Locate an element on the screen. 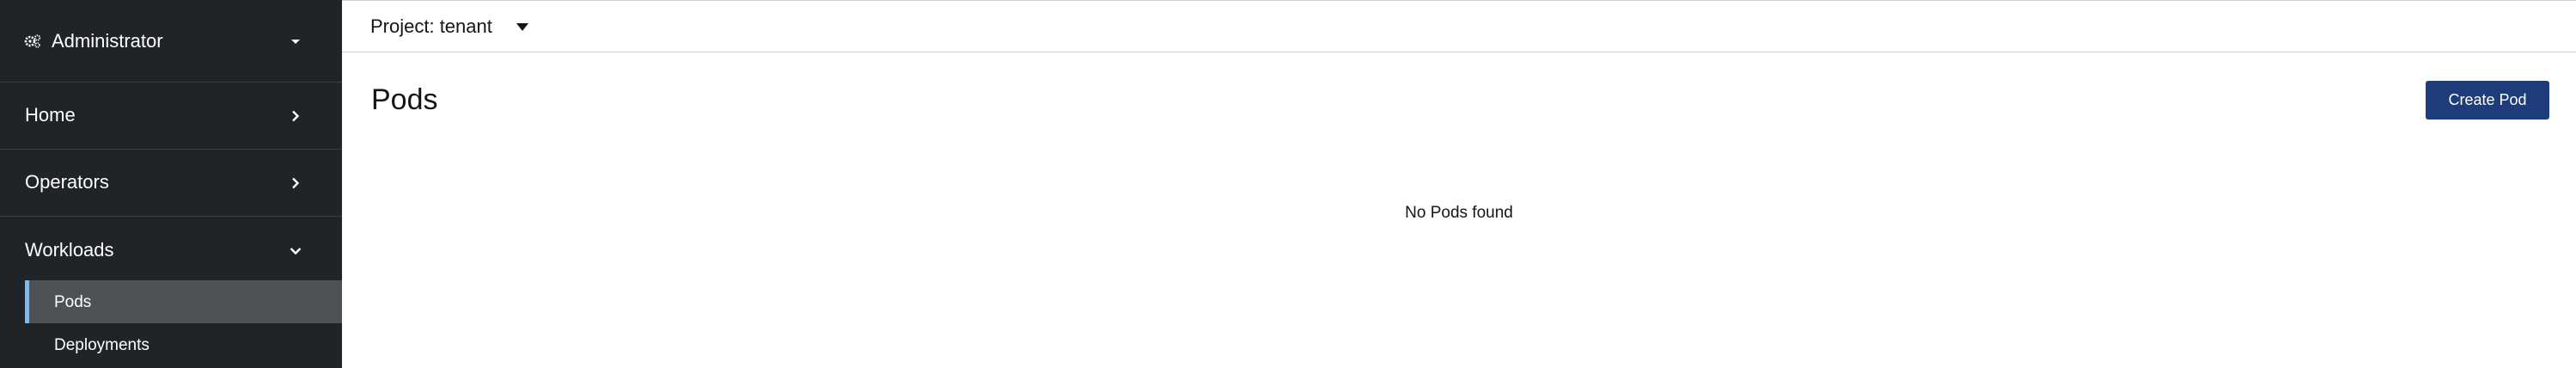 This screenshot has width=2576, height=368. project-selector: Project: tenant is located at coordinates (449, 27).